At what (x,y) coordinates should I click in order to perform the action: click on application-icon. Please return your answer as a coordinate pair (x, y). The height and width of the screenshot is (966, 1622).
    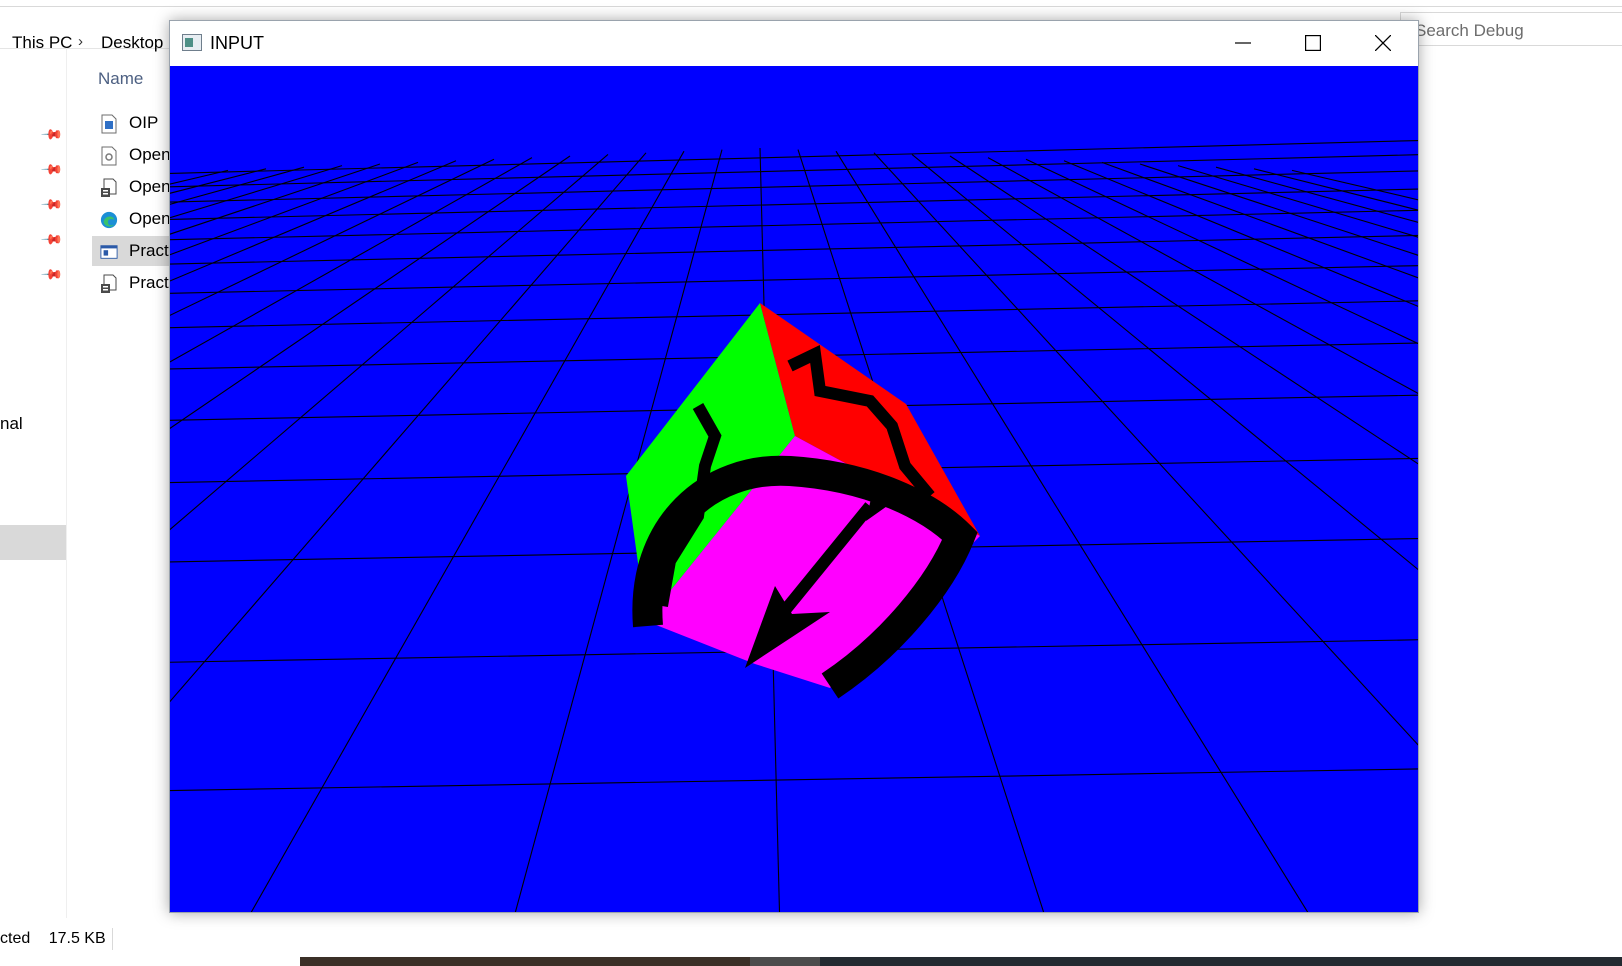
    Looking at the image, I should click on (109, 252).